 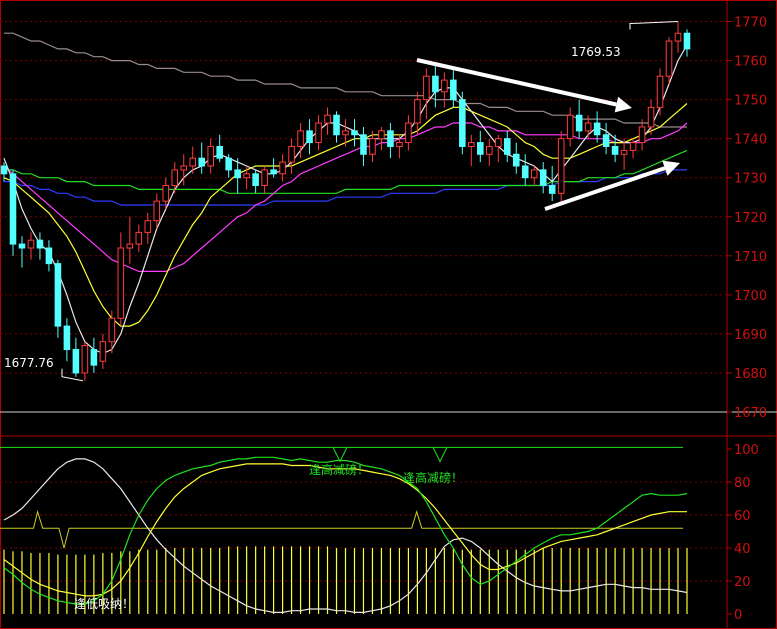 I want to click on low-price-label: 1677.76, so click(x=29, y=363).